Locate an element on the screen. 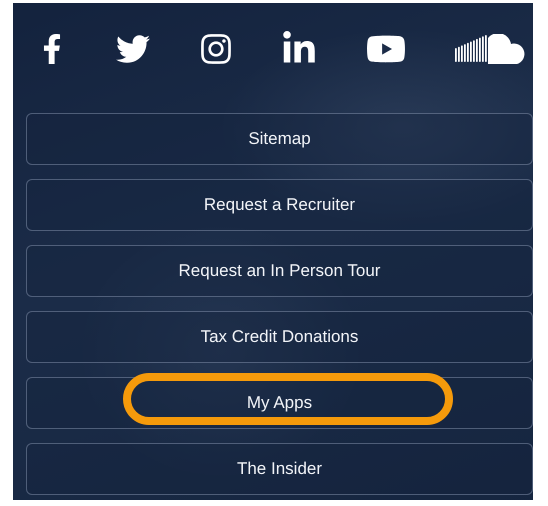  cloud-icon is located at coordinates (490, 49).